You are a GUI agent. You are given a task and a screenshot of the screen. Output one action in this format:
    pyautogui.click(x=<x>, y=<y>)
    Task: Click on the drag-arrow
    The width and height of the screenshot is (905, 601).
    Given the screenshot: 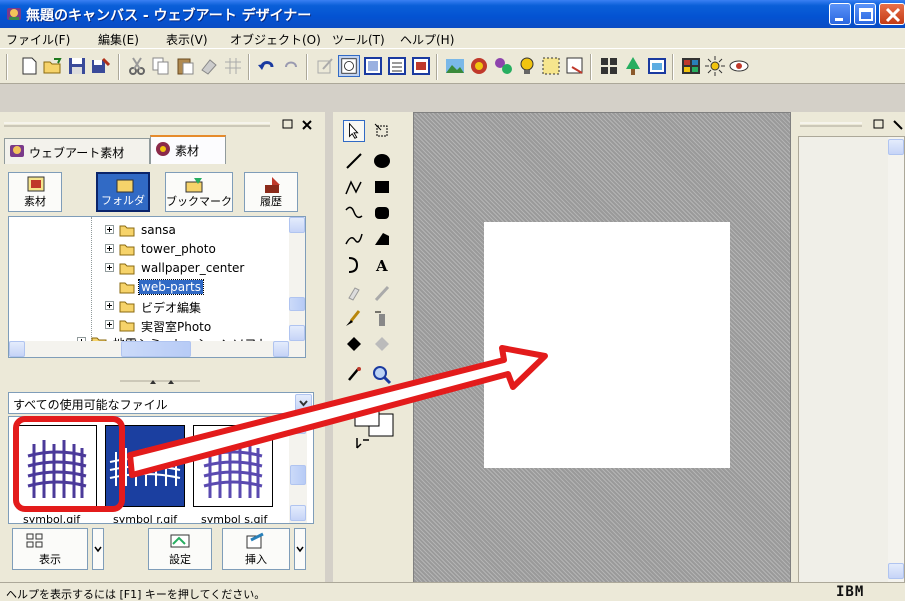 What is the action you would take?
    pyautogui.click(x=337, y=411)
    